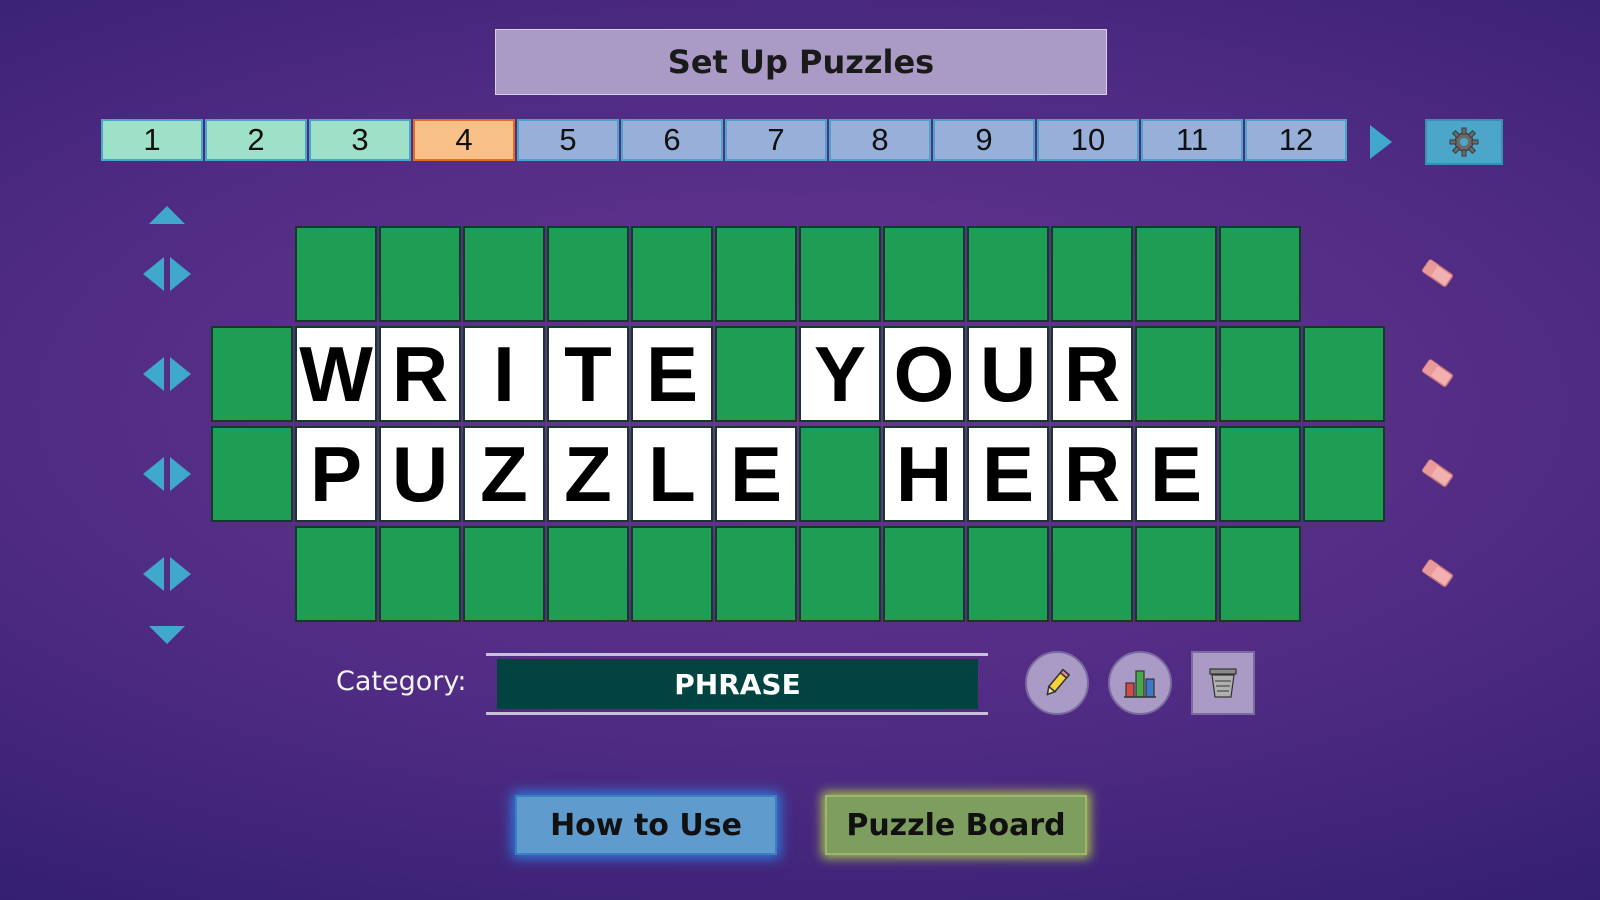 The width and height of the screenshot is (1600, 900). What do you see at coordinates (840, 374) in the screenshot?
I see `board-tile-letter: Y` at bounding box center [840, 374].